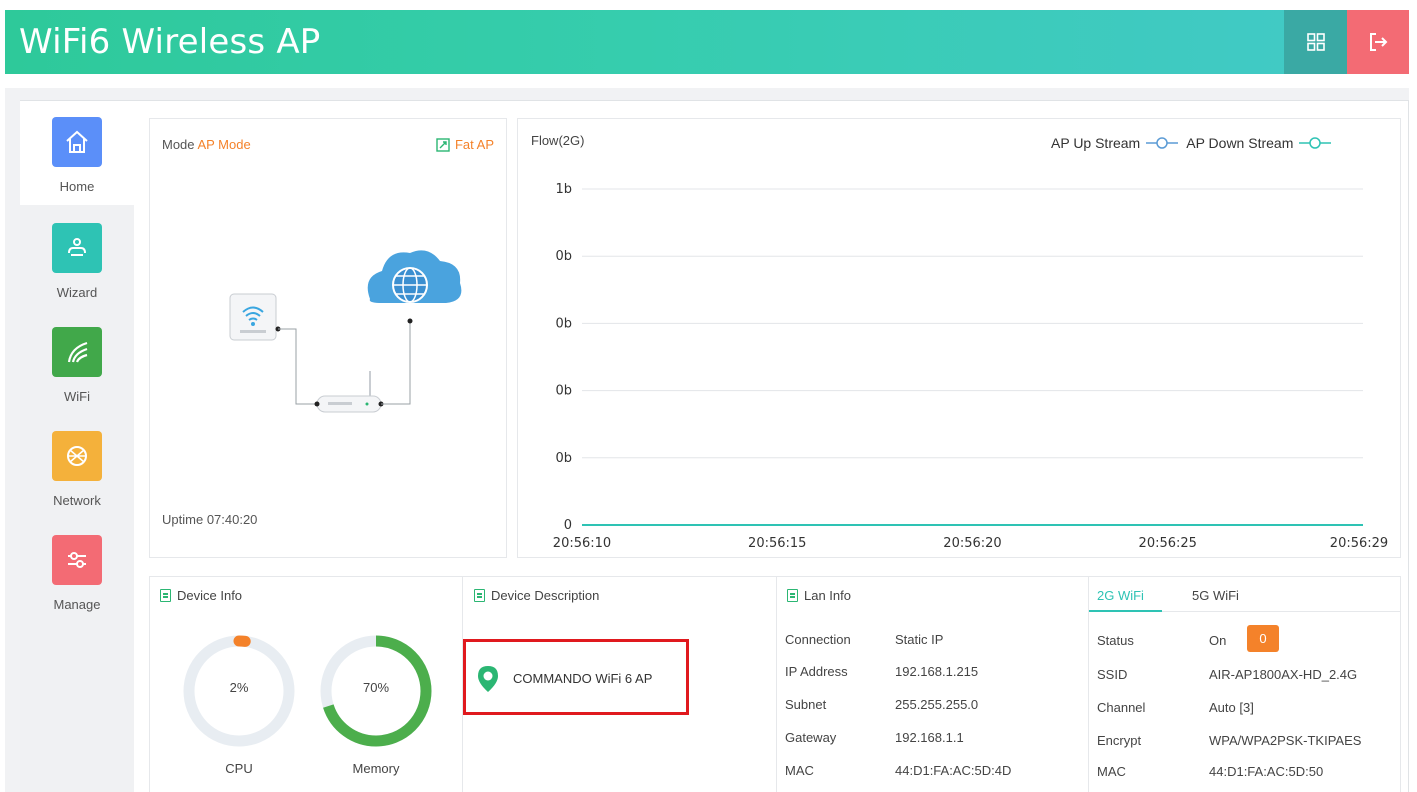  Describe the element at coordinates (224, 144) in the screenshot. I see `mode-value: AP Mode` at that location.